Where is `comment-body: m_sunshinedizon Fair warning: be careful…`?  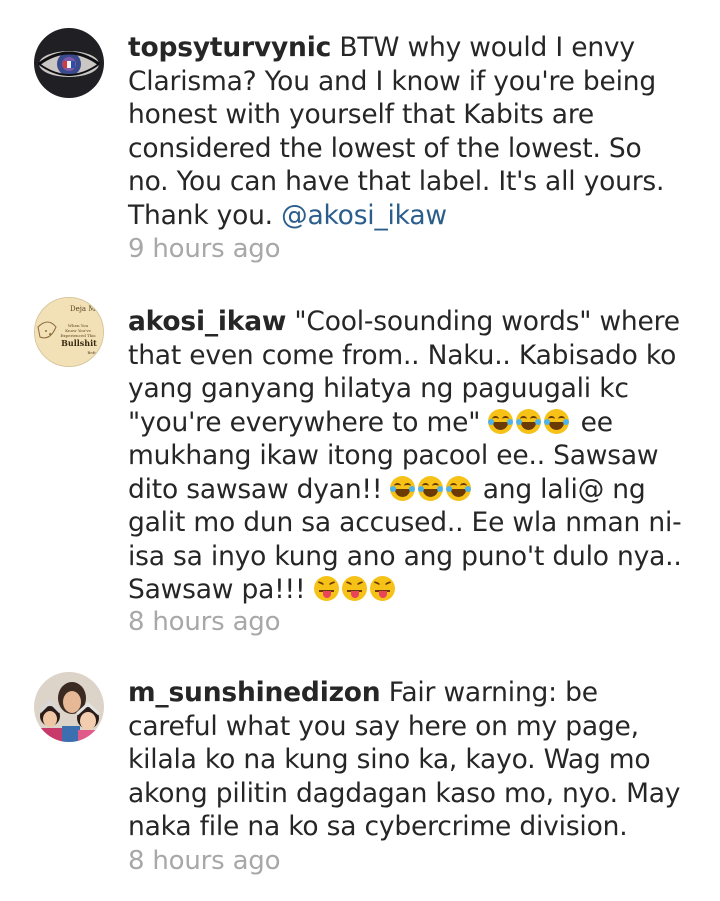
comment-body: m_sunshinedizon Fair warning: be careful… is located at coordinates (408, 760).